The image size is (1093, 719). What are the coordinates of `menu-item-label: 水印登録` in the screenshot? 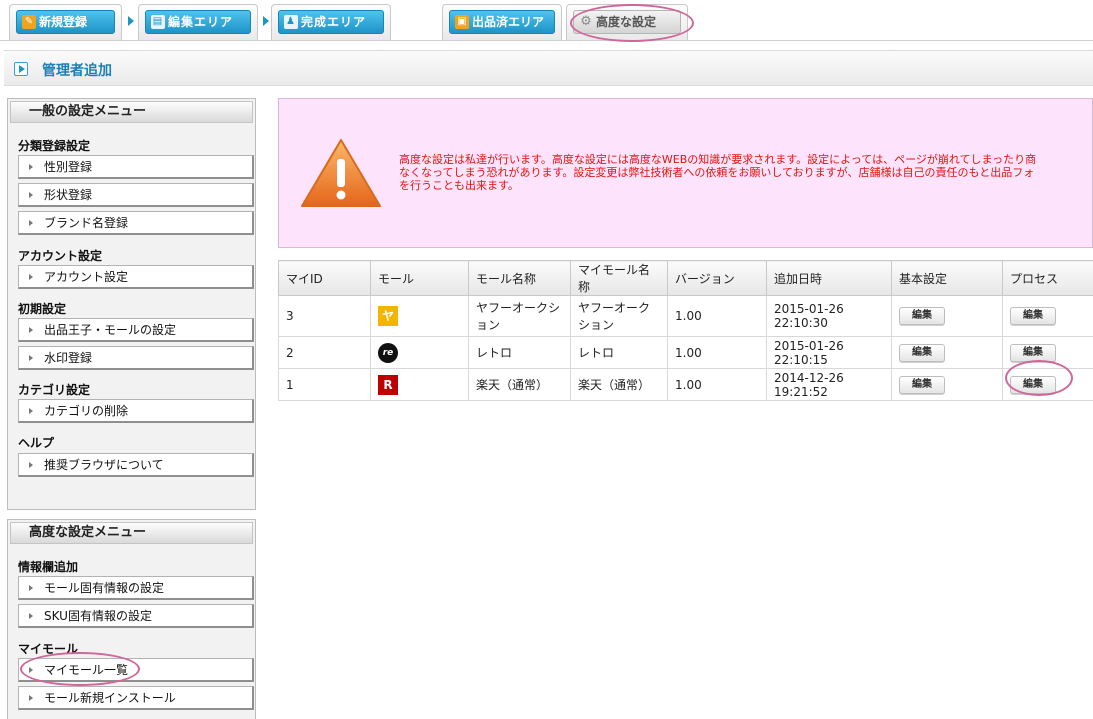 It's located at (68, 358).